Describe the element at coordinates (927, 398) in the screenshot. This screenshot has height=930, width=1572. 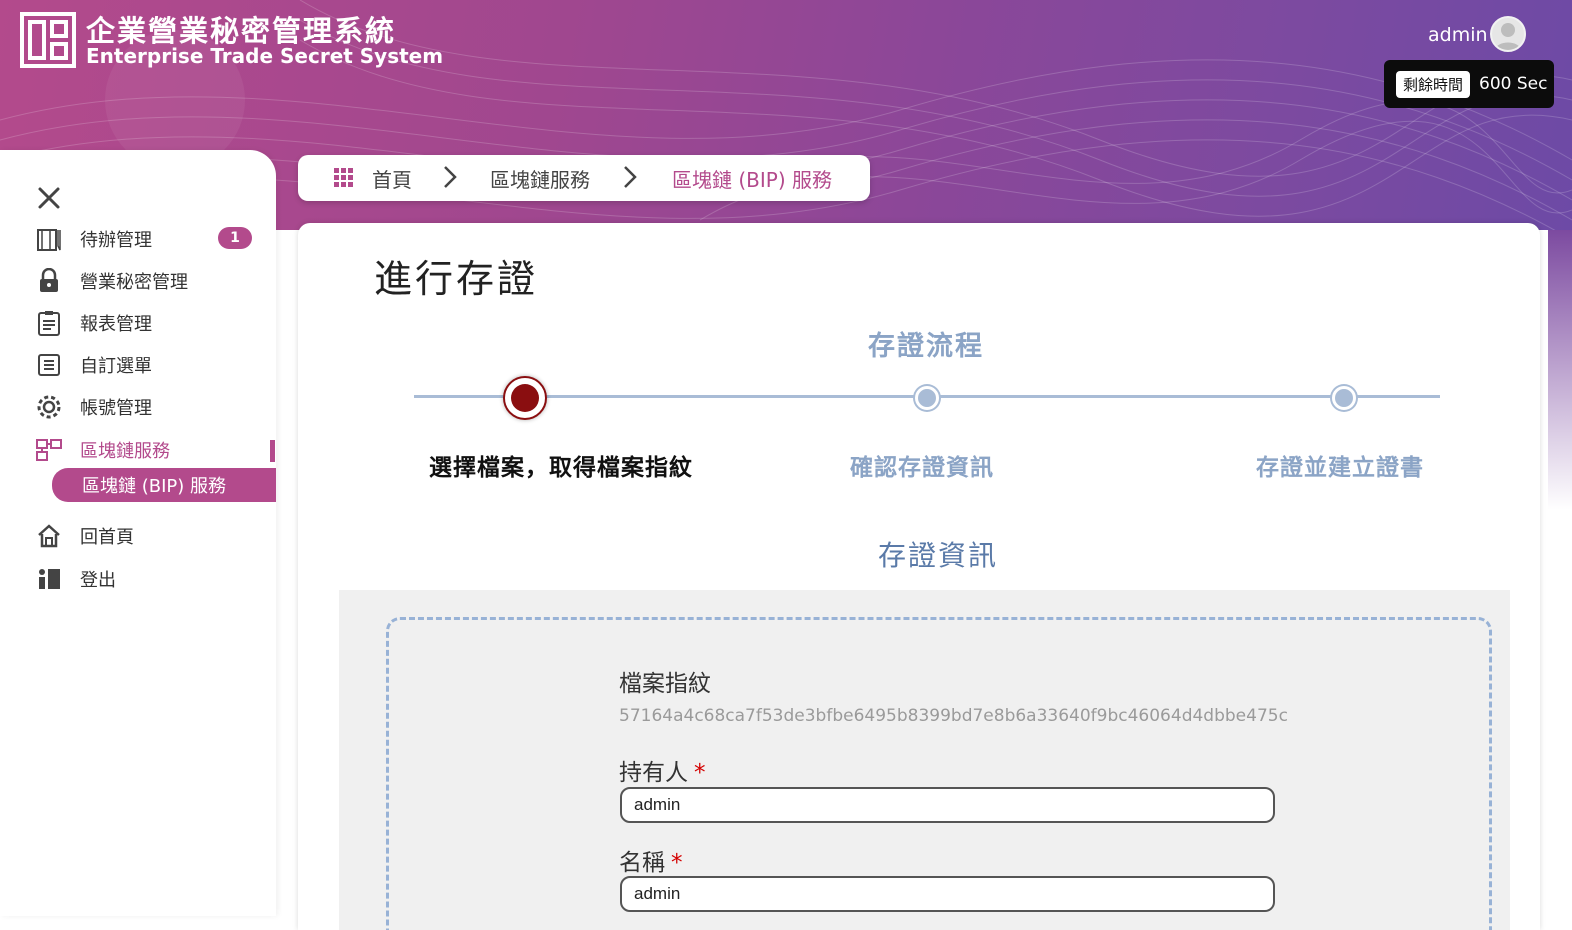
I see `step-2-marker` at that location.